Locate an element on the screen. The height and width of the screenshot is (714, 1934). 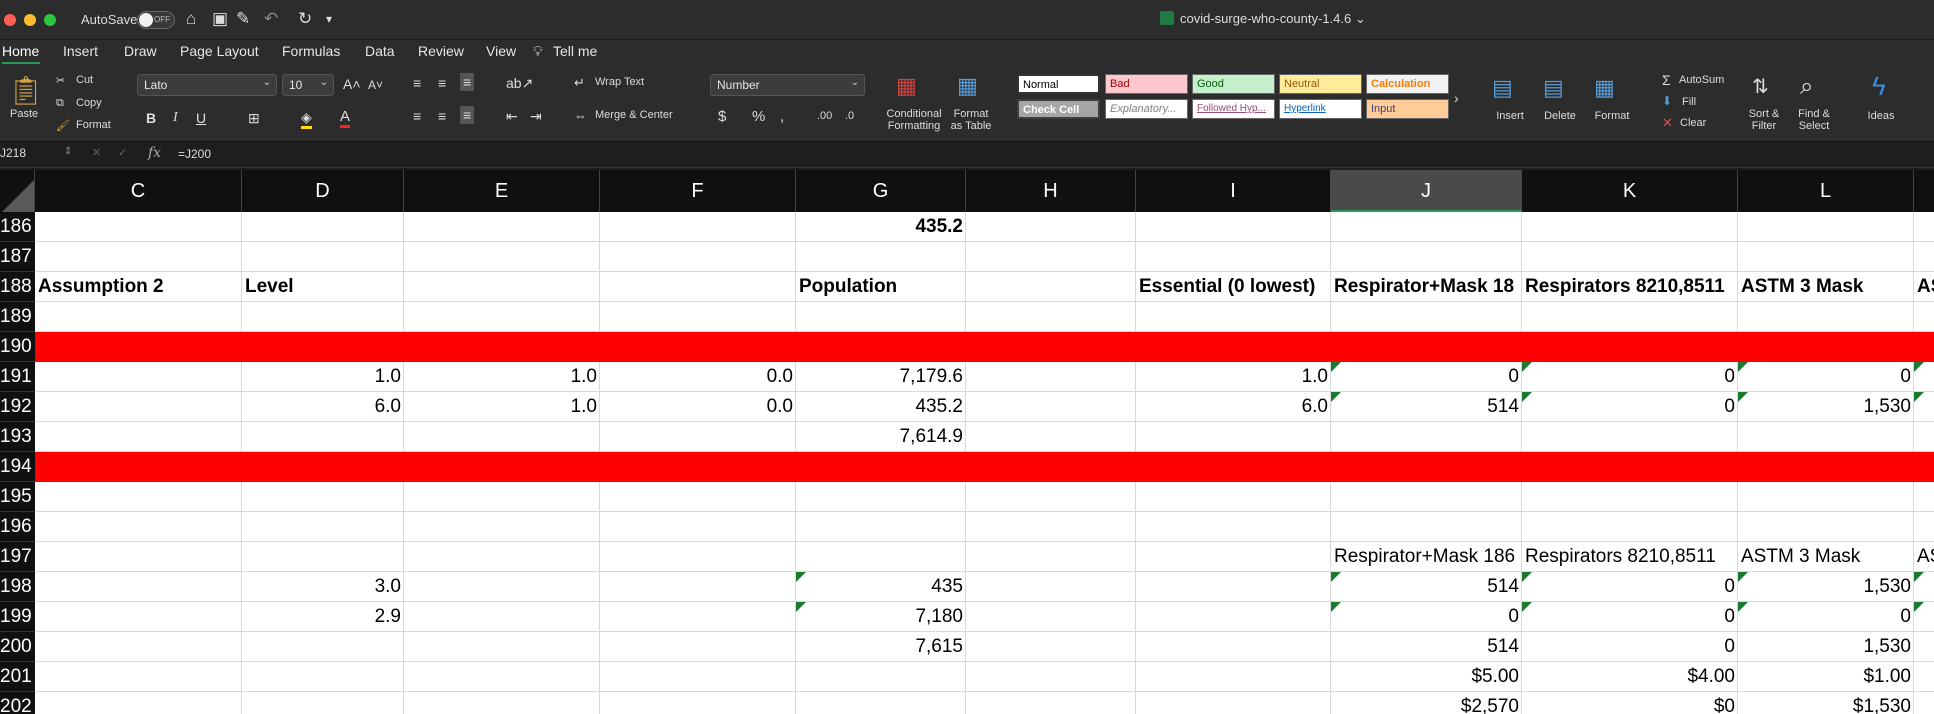
tab-insert: Insert is located at coordinates (80, 51).